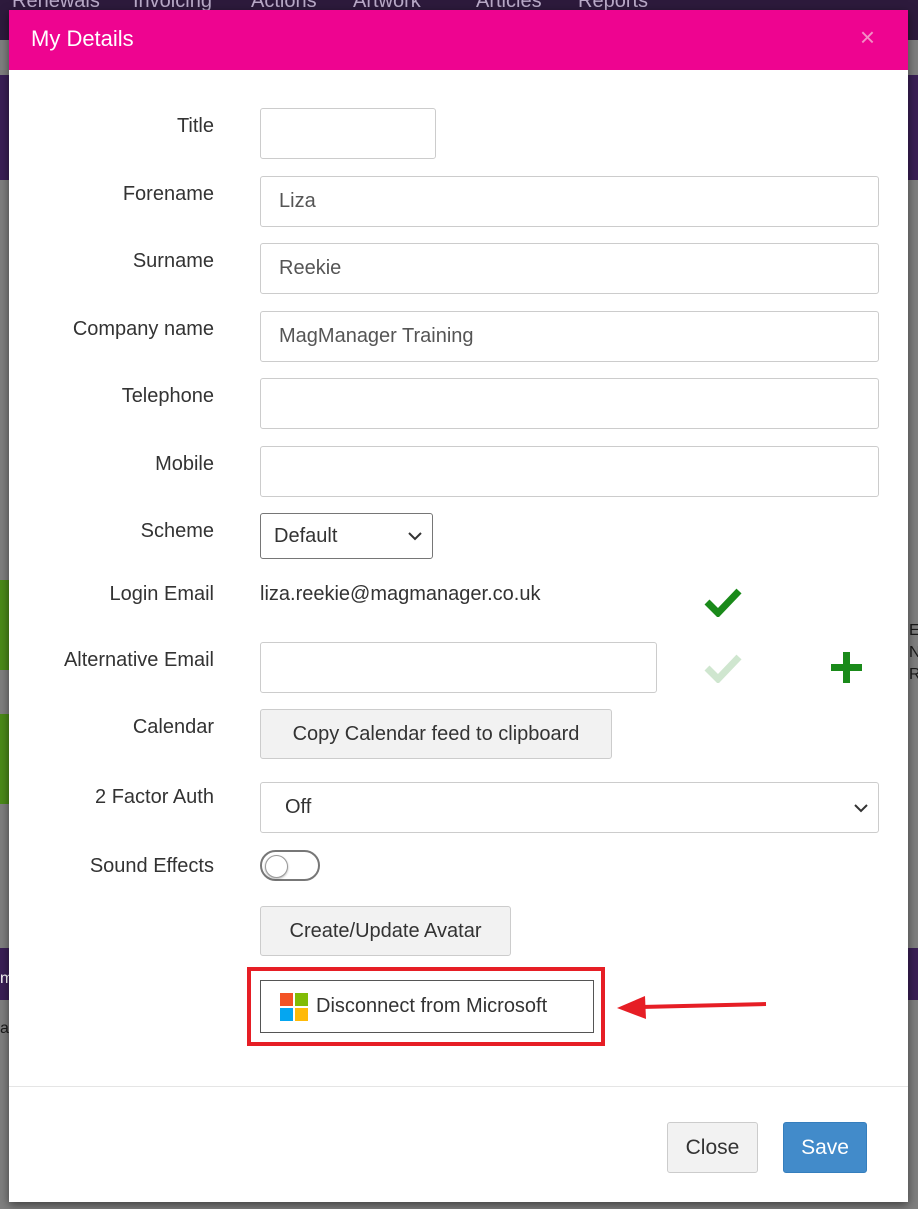 This screenshot has width=918, height=1209. Describe the element at coordinates (167, 396) in the screenshot. I see `telephone-label: Telephone` at that location.